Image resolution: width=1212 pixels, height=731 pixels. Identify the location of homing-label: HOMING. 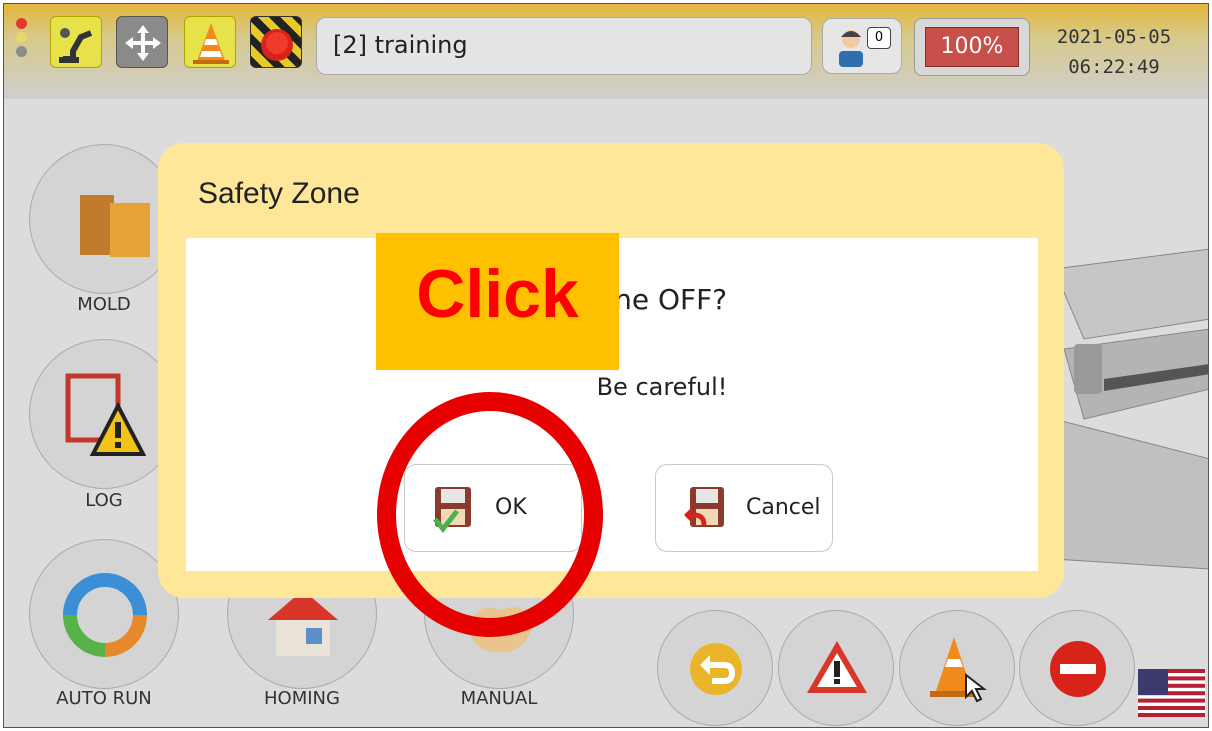
(302, 698).